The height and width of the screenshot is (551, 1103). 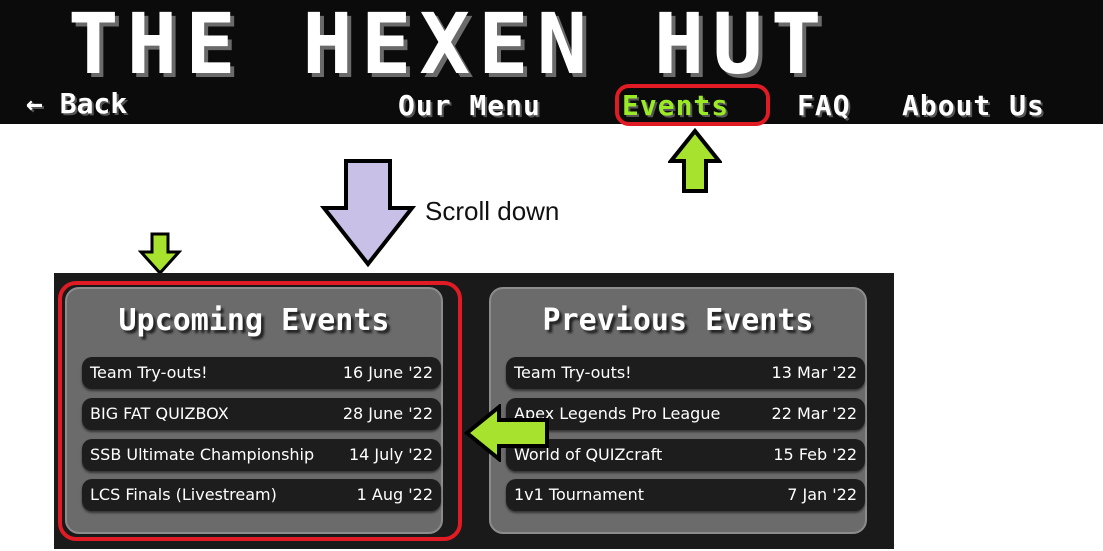 What do you see at coordinates (685, 373) in the screenshot?
I see `previous-event-row: Team Try-outs! 13 Mar '22` at bounding box center [685, 373].